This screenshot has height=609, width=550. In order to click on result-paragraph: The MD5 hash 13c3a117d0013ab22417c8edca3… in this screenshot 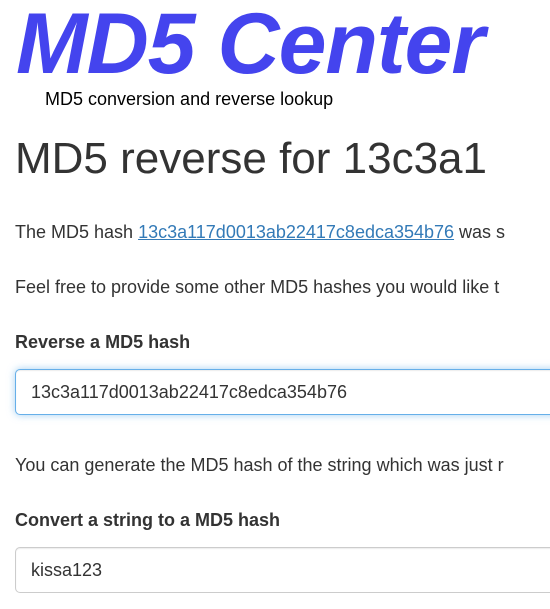, I will do `click(260, 232)`.